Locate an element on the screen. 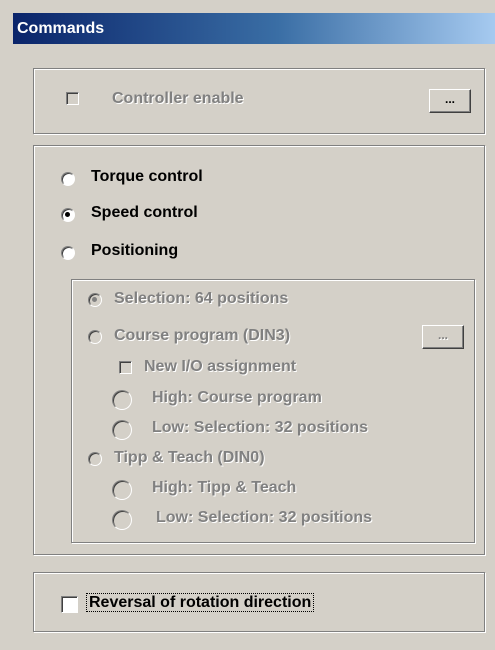 The height and width of the screenshot is (650, 495). course-program-radio is located at coordinates (95, 337).